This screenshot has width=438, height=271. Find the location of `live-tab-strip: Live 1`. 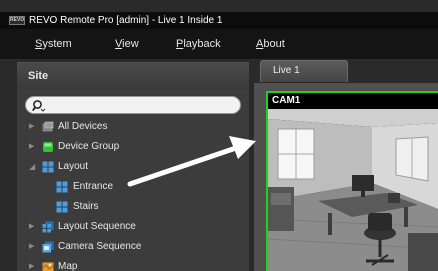

live-tab-strip: Live 1 is located at coordinates (346, 71).